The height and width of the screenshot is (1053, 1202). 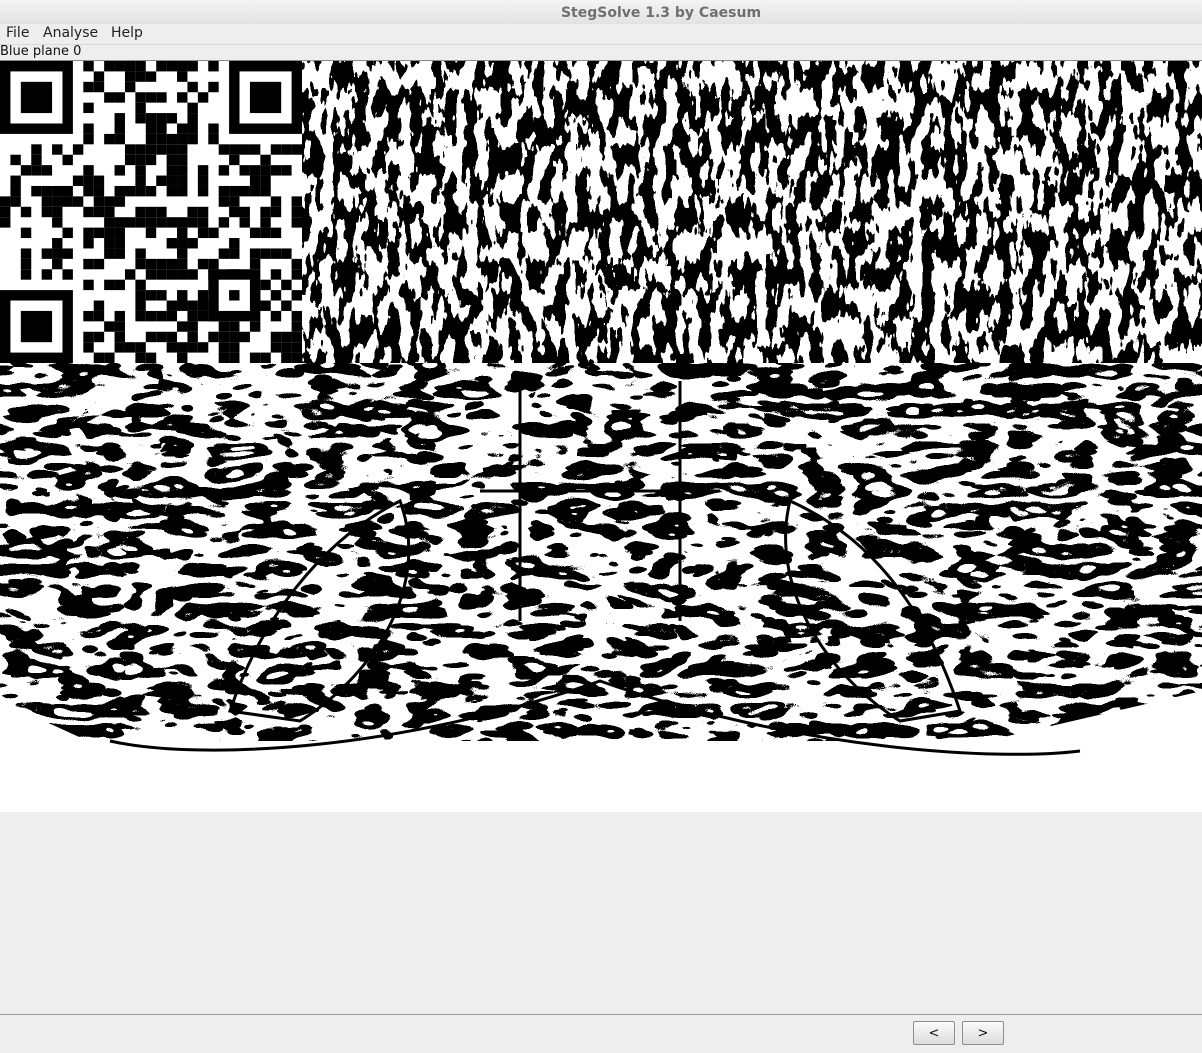 I want to click on plane-label: Blue plane 0, so click(x=41, y=51).